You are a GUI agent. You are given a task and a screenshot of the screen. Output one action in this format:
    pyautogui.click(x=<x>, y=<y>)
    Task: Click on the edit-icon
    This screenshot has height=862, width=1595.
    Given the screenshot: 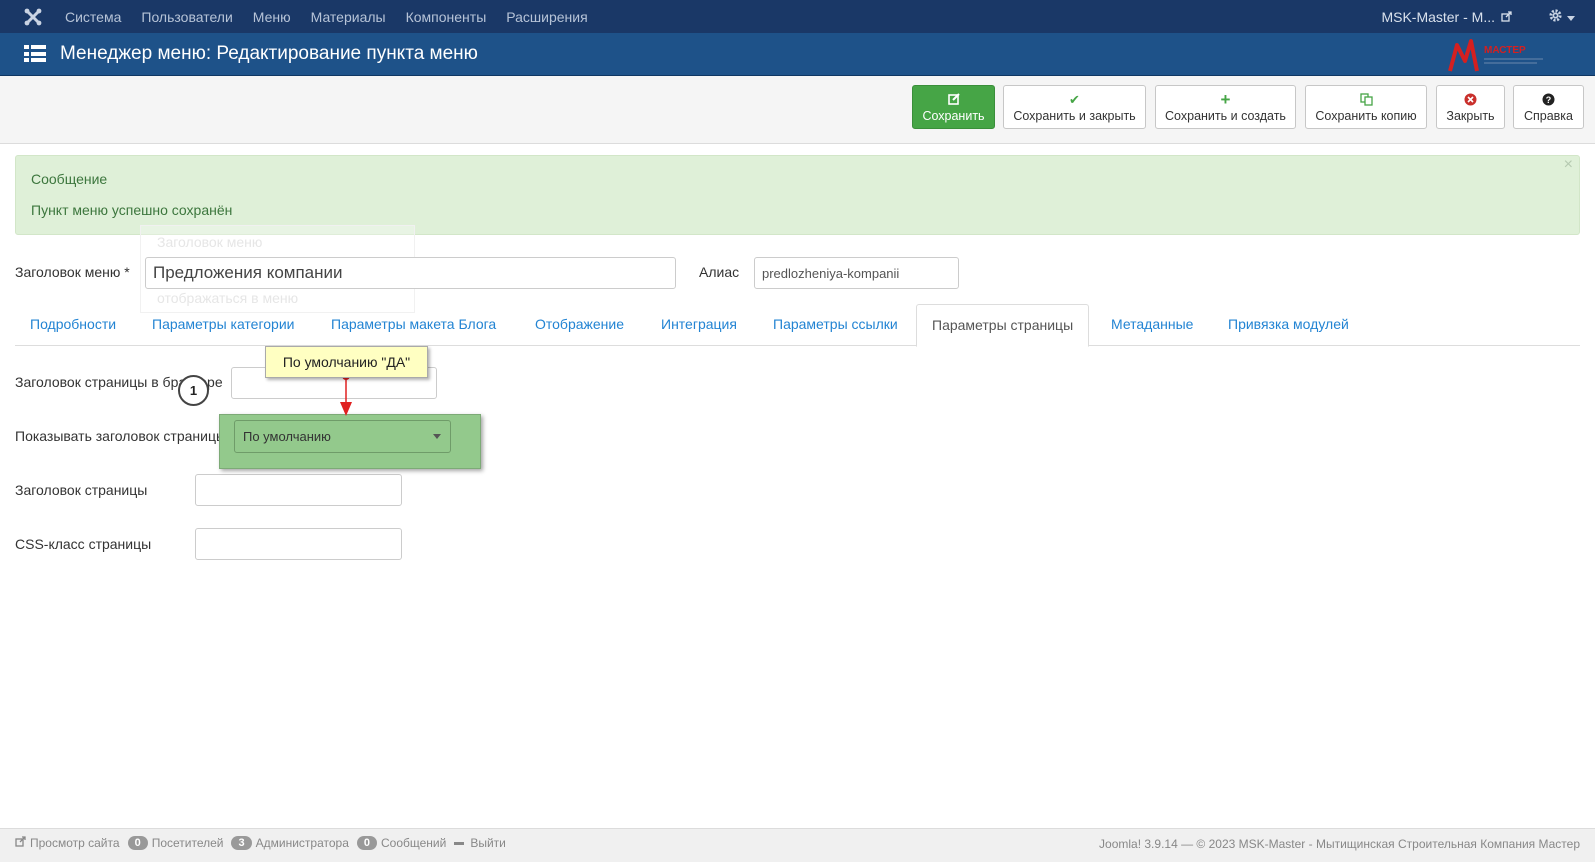 What is the action you would take?
    pyautogui.click(x=953, y=101)
    